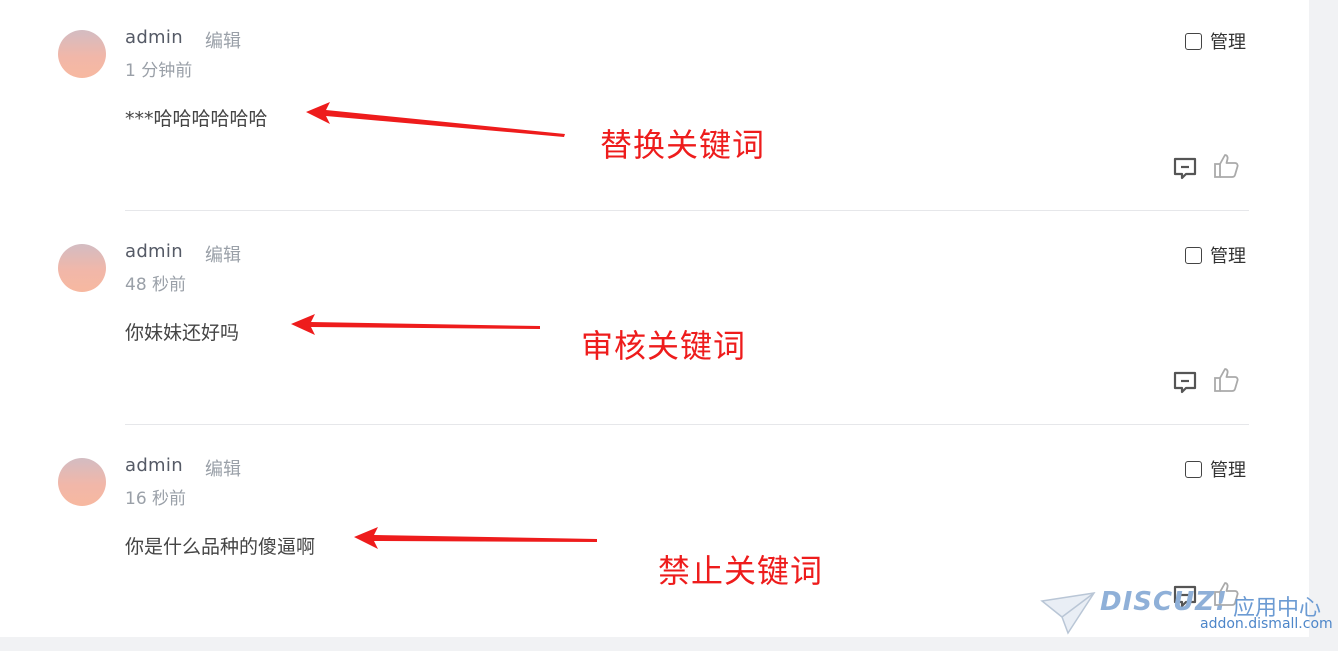 The width and height of the screenshot is (1338, 651). Describe the element at coordinates (664, 346) in the screenshot. I see `annotation-label: 审核关键词` at that location.